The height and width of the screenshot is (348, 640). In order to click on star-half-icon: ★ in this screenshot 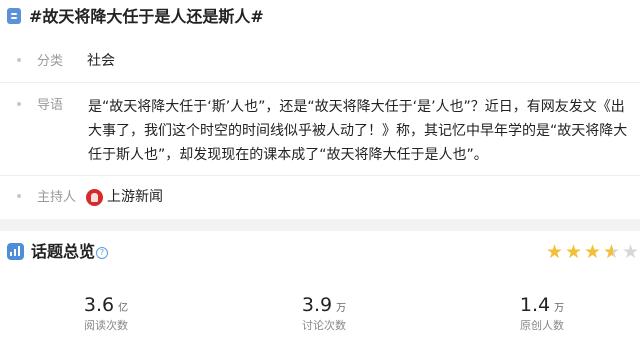, I will do `click(612, 252)`.